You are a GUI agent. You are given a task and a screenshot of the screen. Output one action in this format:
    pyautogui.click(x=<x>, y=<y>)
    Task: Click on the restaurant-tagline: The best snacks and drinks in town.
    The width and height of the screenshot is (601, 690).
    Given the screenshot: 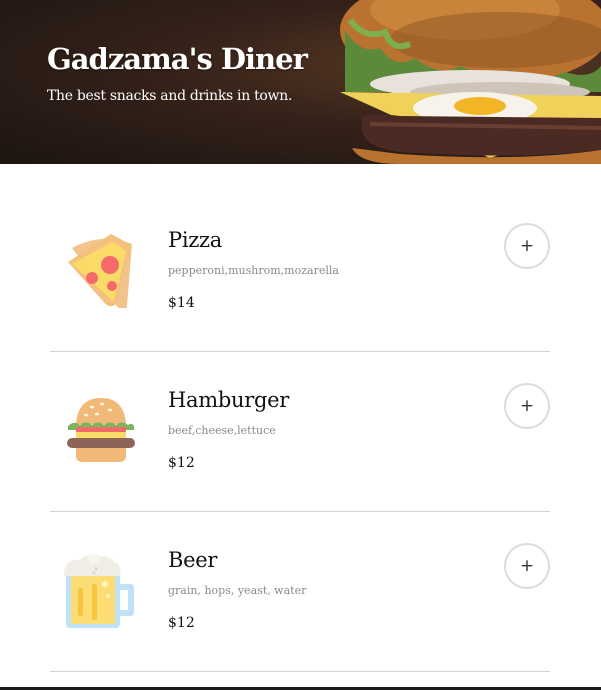 What is the action you would take?
    pyautogui.click(x=170, y=96)
    